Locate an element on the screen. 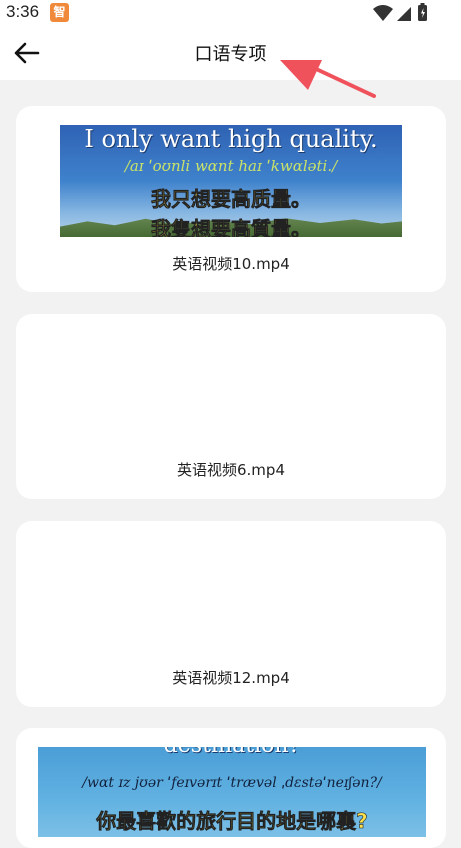 The height and width of the screenshot is (848, 461). thumbnail-chinese-text: 你最喜歡的旅行目的地是哪裏? is located at coordinates (232, 821).